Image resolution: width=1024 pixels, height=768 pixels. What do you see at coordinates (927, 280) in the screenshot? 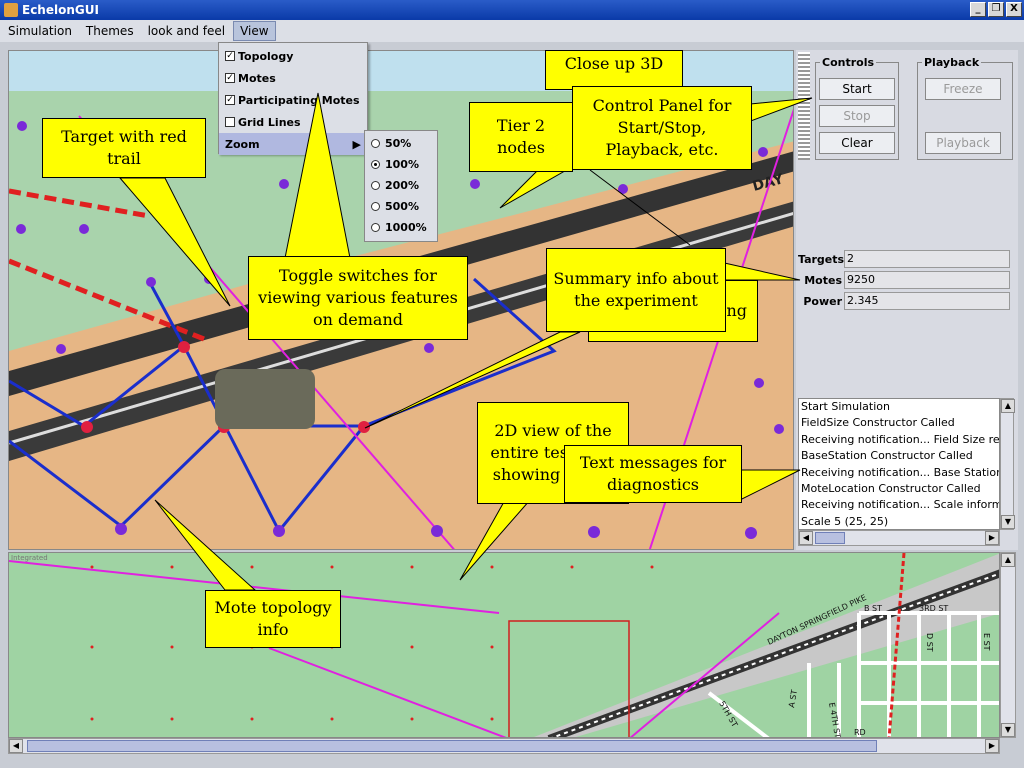
I see `motes-value: 9250` at bounding box center [927, 280].